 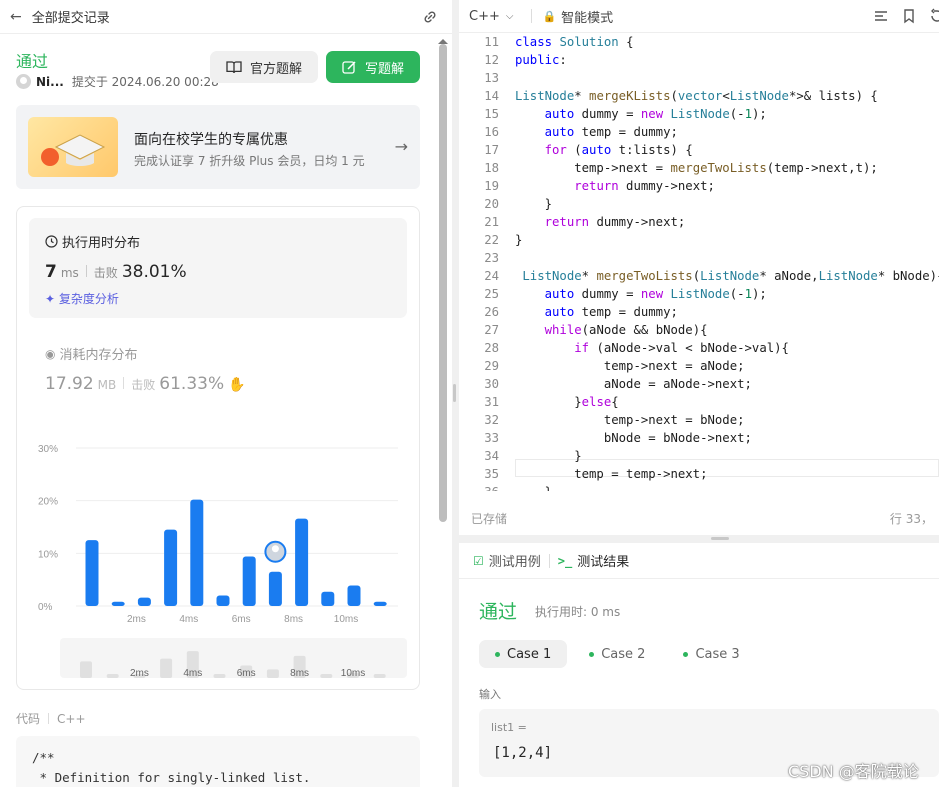 What do you see at coordinates (373, 67) in the screenshot?
I see `write-solution-button: 写题解` at bounding box center [373, 67].